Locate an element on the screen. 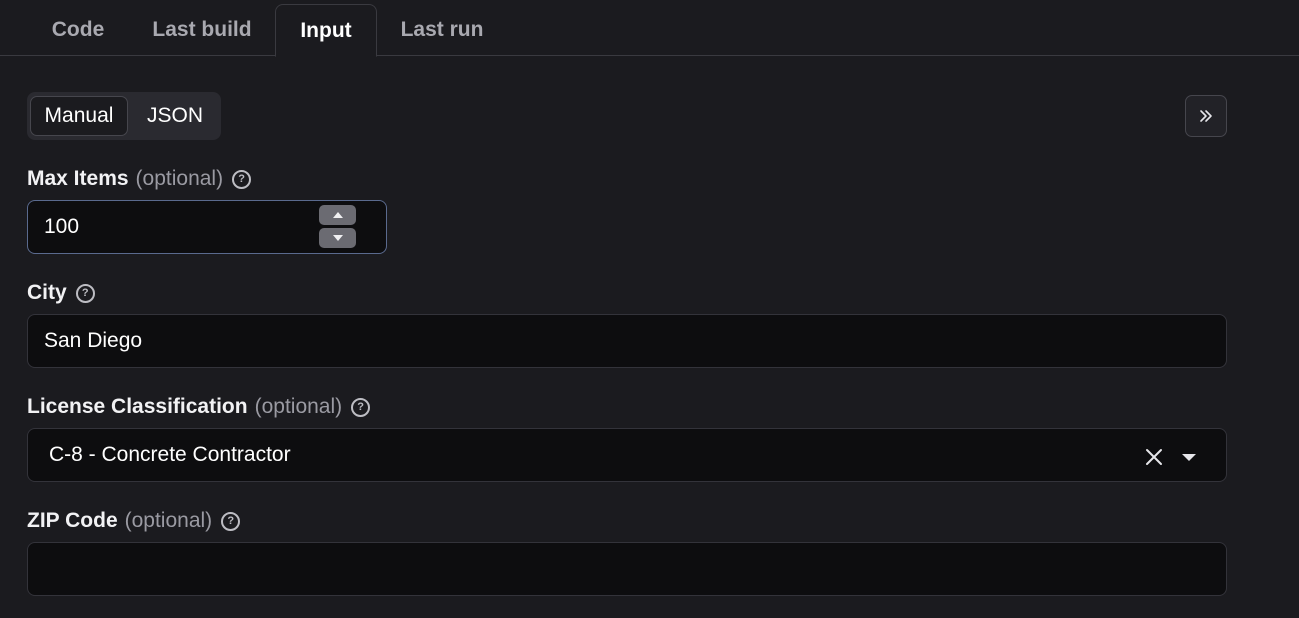 The image size is (1299, 618). city-label: City ? is located at coordinates (61, 293).